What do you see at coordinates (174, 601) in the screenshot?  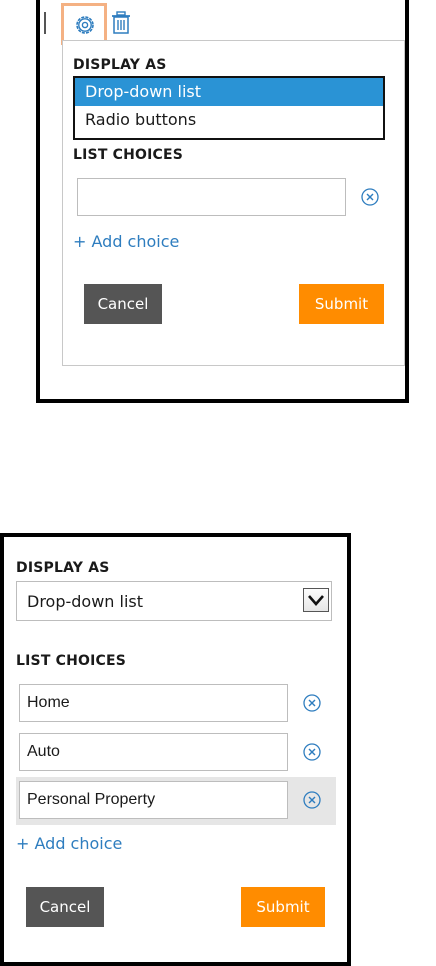 I see `display-as-select: Drop-down list` at bounding box center [174, 601].